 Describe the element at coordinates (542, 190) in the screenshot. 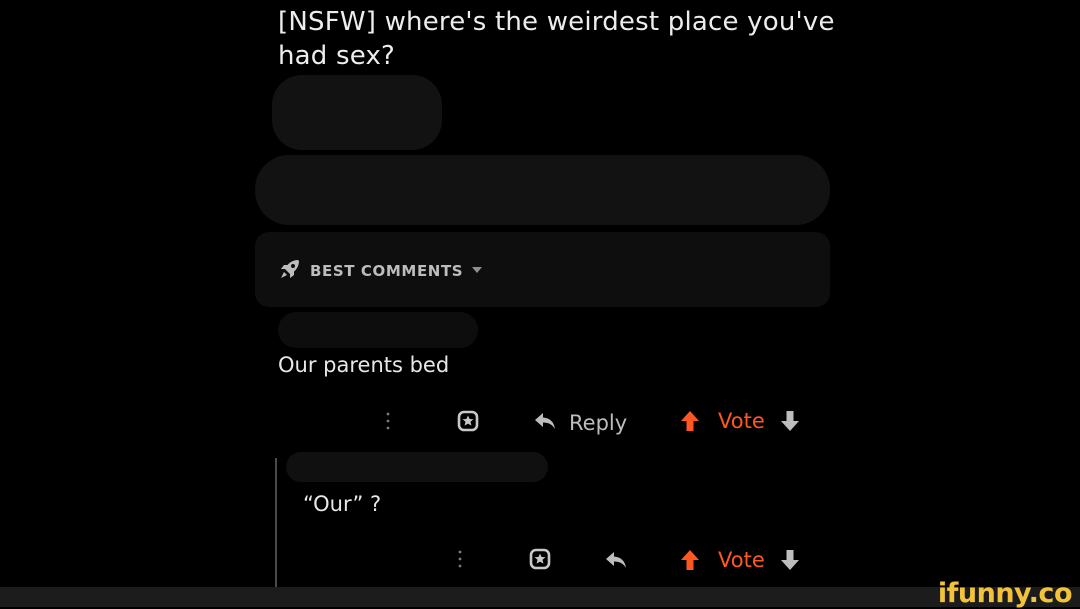

I see `redacted-post-body` at that location.